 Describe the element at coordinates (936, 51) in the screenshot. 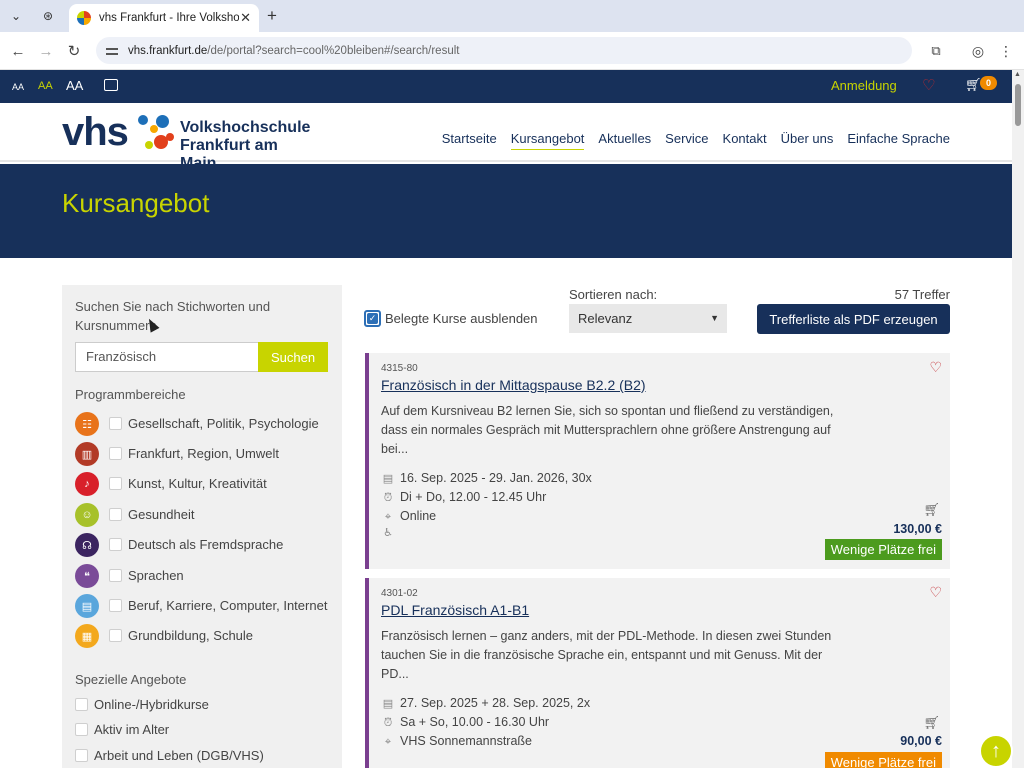

I see `extensions-puzzle-icon: ⧉` at that location.